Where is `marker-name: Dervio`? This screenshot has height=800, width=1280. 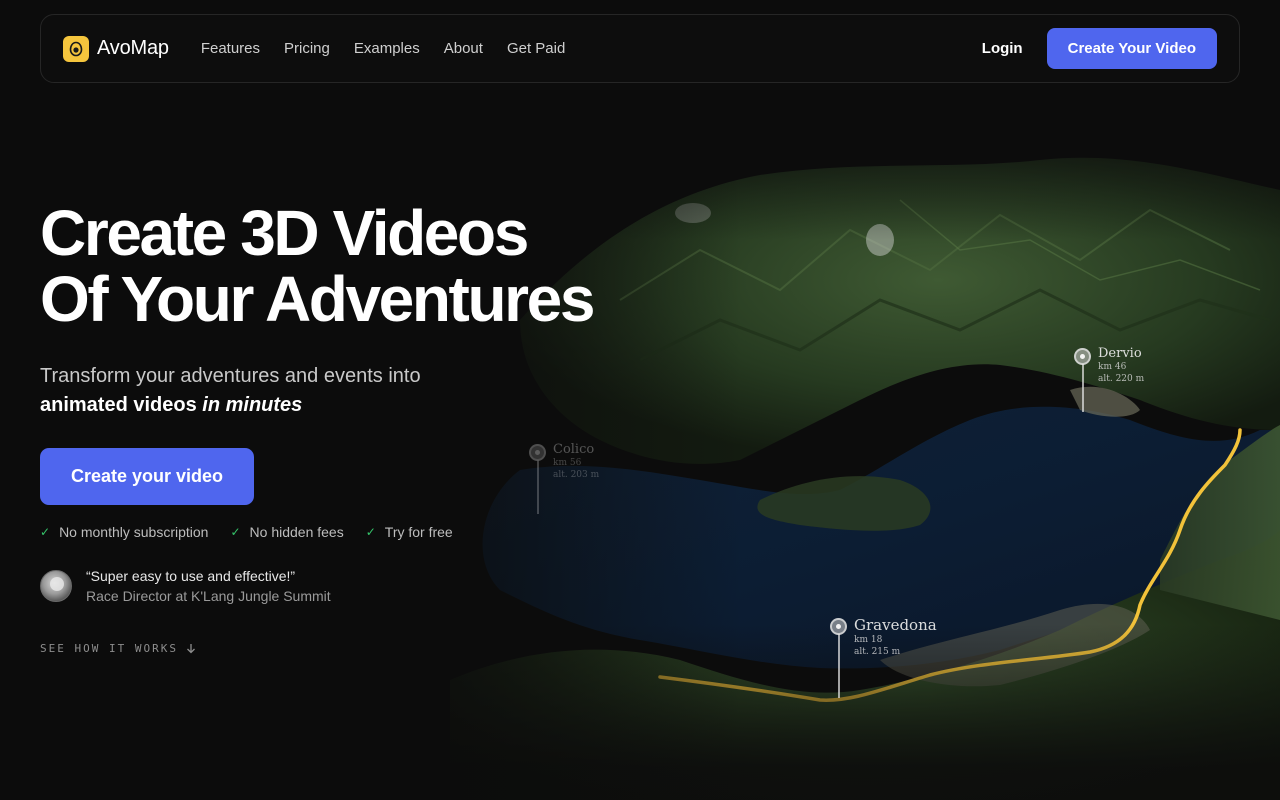 marker-name: Dervio is located at coordinates (1120, 353).